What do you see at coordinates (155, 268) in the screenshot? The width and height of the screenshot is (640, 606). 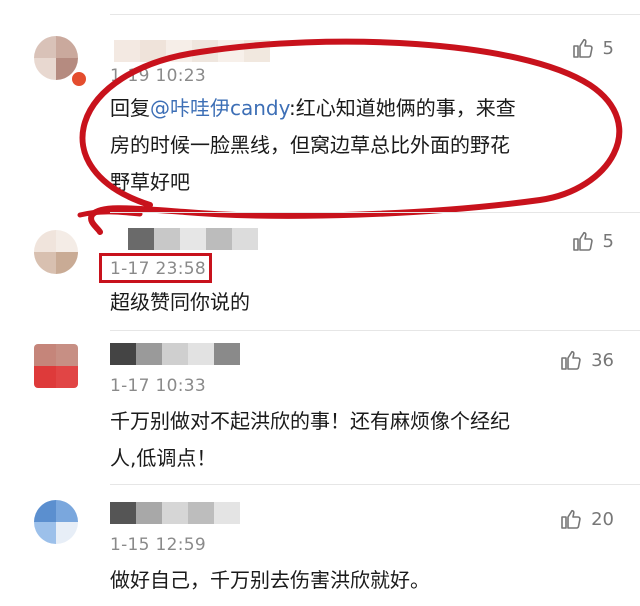 I see `red-annotation-box` at bounding box center [155, 268].